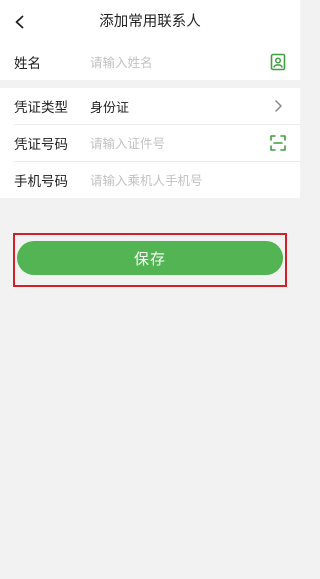 This screenshot has width=320, height=579. What do you see at coordinates (278, 106) in the screenshot?
I see `chevron-right-icon` at bounding box center [278, 106].